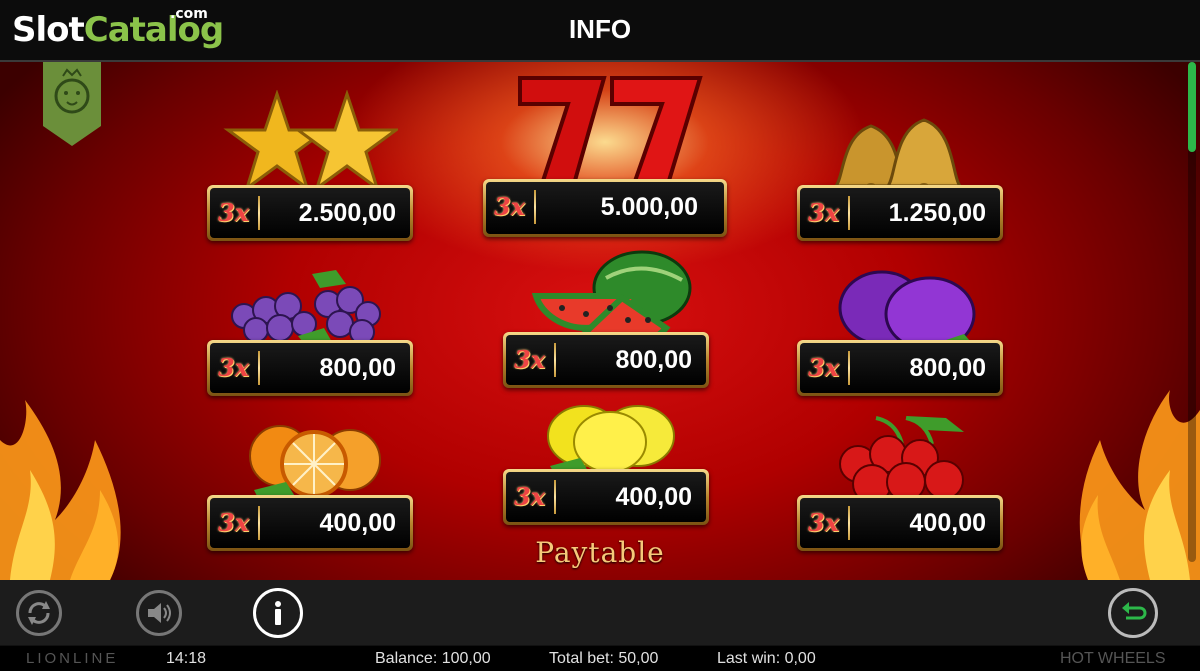 The image size is (1200, 671). What do you see at coordinates (606, 360) in the screenshot?
I see `payout-box-watermelon: 3x 800,00` at bounding box center [606, 360].